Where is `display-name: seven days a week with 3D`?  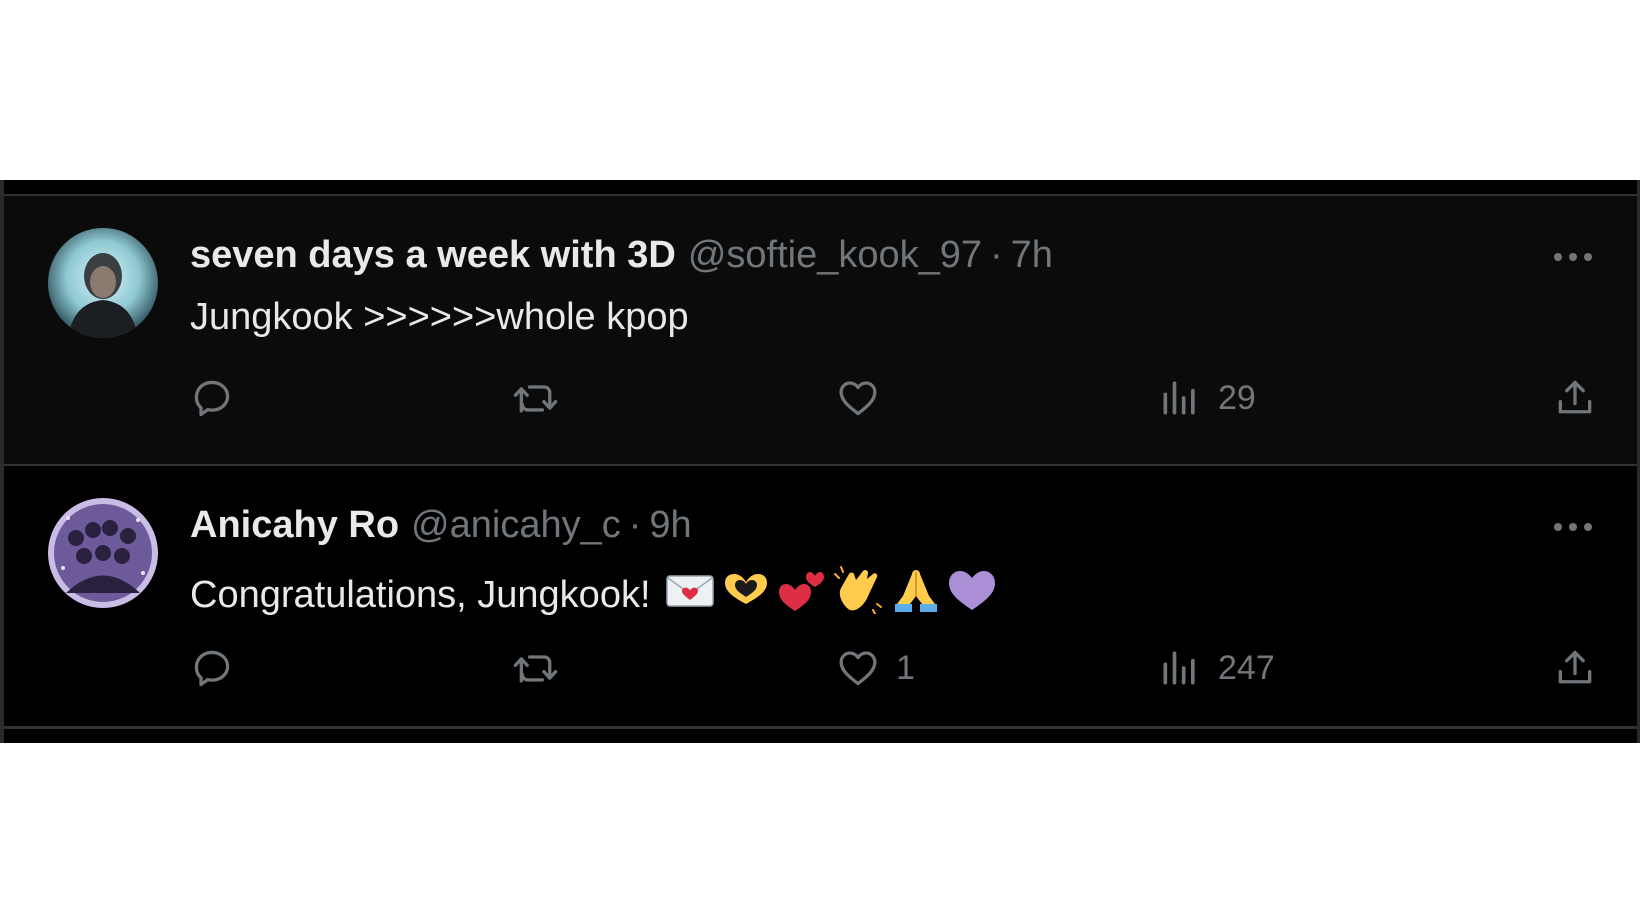
display-name: seven days a week with 3D is located at coordinates (433, 255).